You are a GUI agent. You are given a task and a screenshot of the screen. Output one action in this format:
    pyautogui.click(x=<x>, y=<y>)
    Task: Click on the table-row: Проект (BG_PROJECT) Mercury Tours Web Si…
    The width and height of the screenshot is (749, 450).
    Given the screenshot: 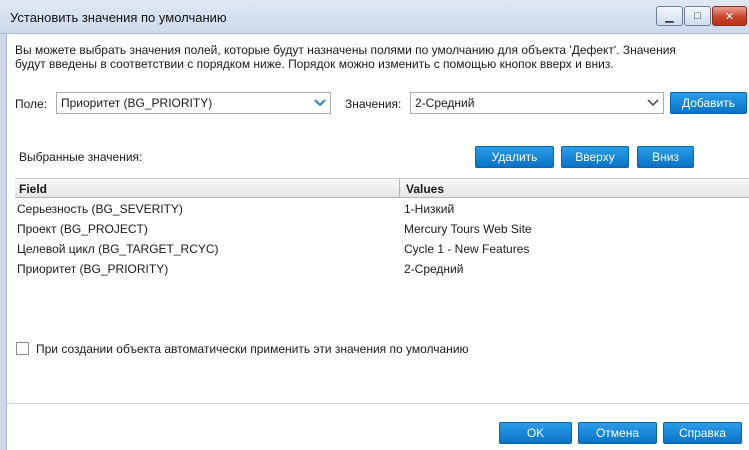 What is the action you would take?
    pyautogui.click(x=382, y=229)
    